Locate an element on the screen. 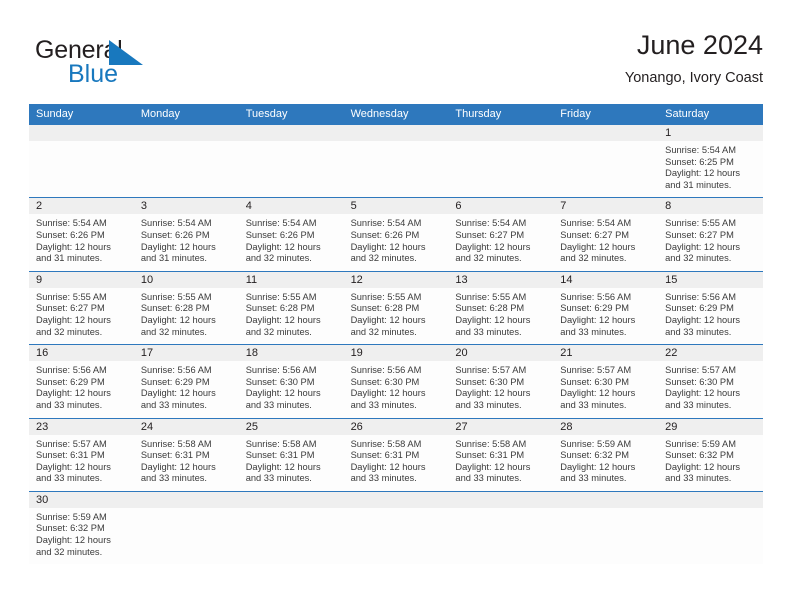  sunset-text: Sunset: 6:29 PM is located at coordinates (175, 381).